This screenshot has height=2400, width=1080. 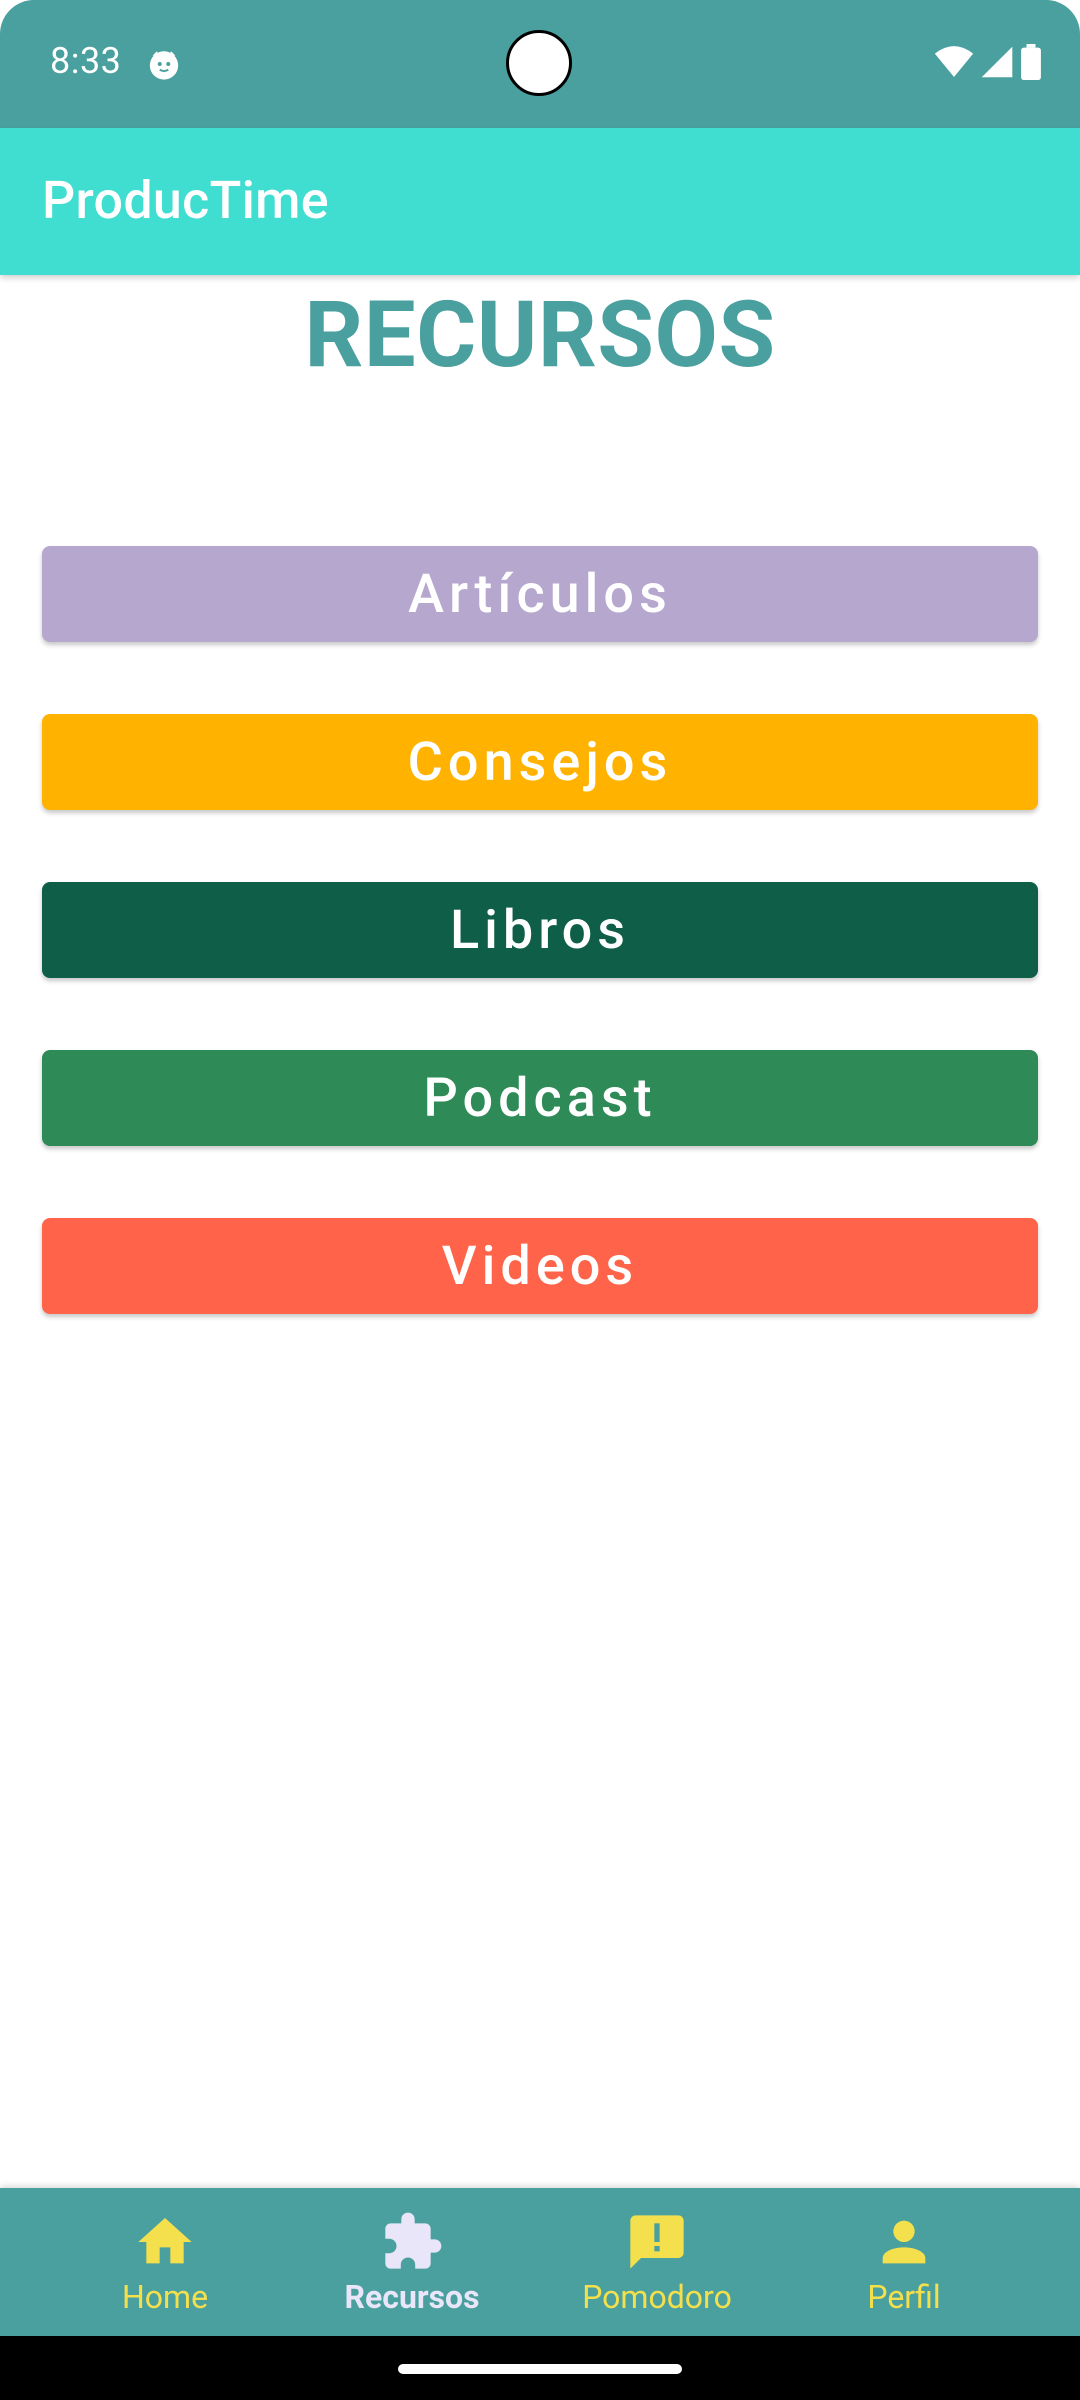 What do you see at coordinates (164, 65) in the screenshot?
I see `notification-cat-icon` at bounding box center [164, 65].